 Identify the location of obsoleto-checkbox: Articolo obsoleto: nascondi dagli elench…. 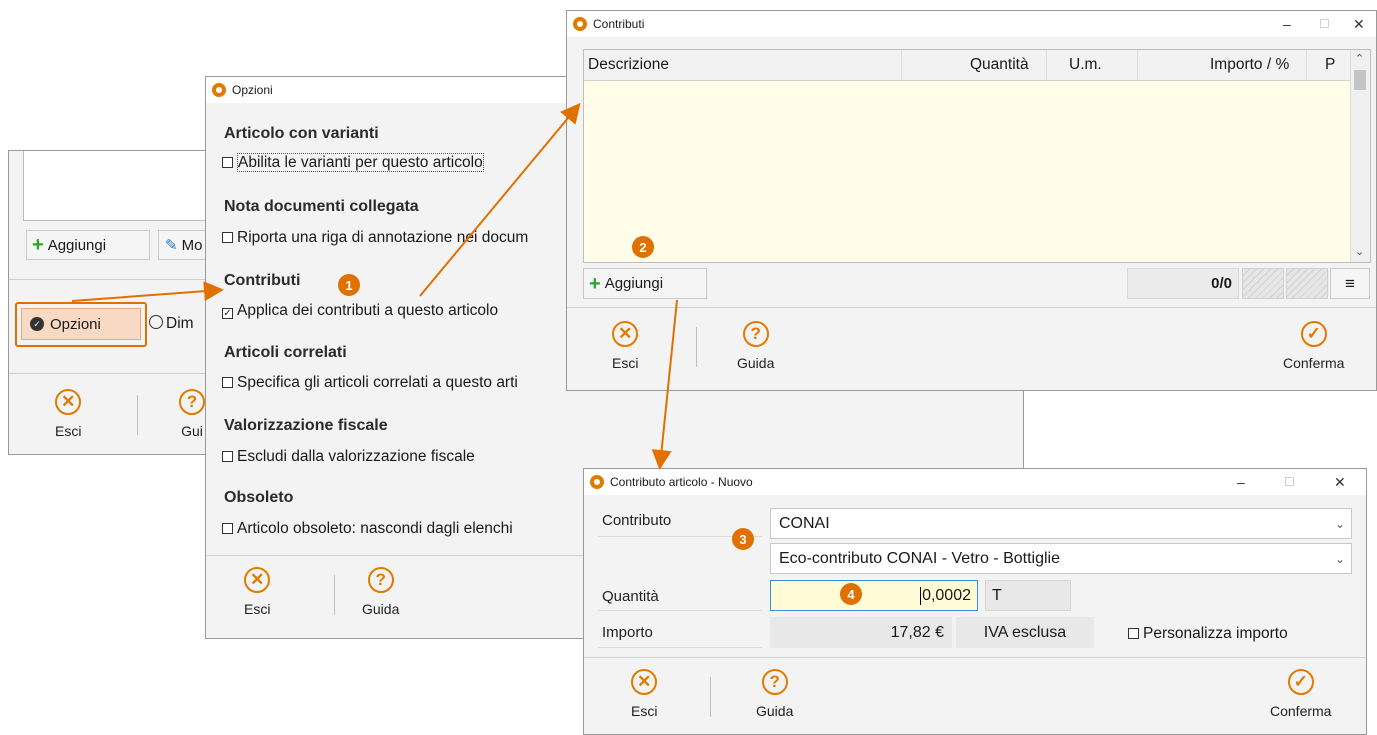
(367, 529).